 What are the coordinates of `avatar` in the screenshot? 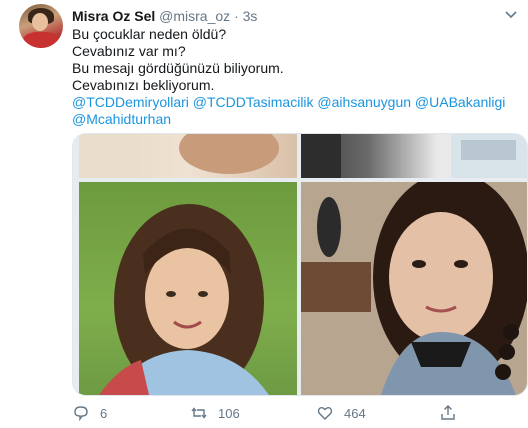 It's located at (41, 26).